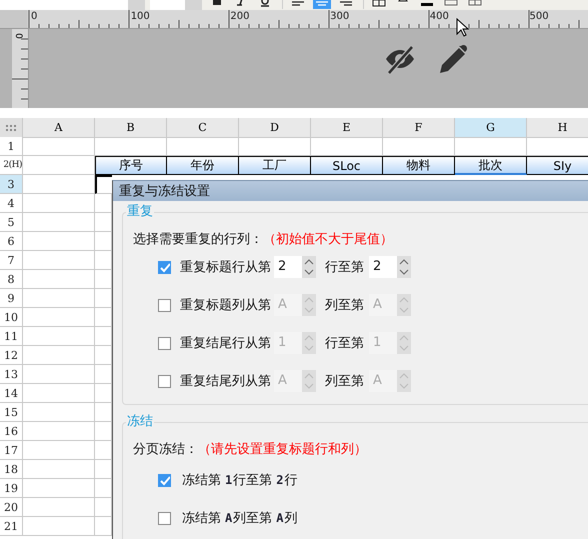 The image size is (588, 539). What do you see at coordinates (419, 128) in the screenshot?
I see `column-header: F` at bounding box center [419, 128].